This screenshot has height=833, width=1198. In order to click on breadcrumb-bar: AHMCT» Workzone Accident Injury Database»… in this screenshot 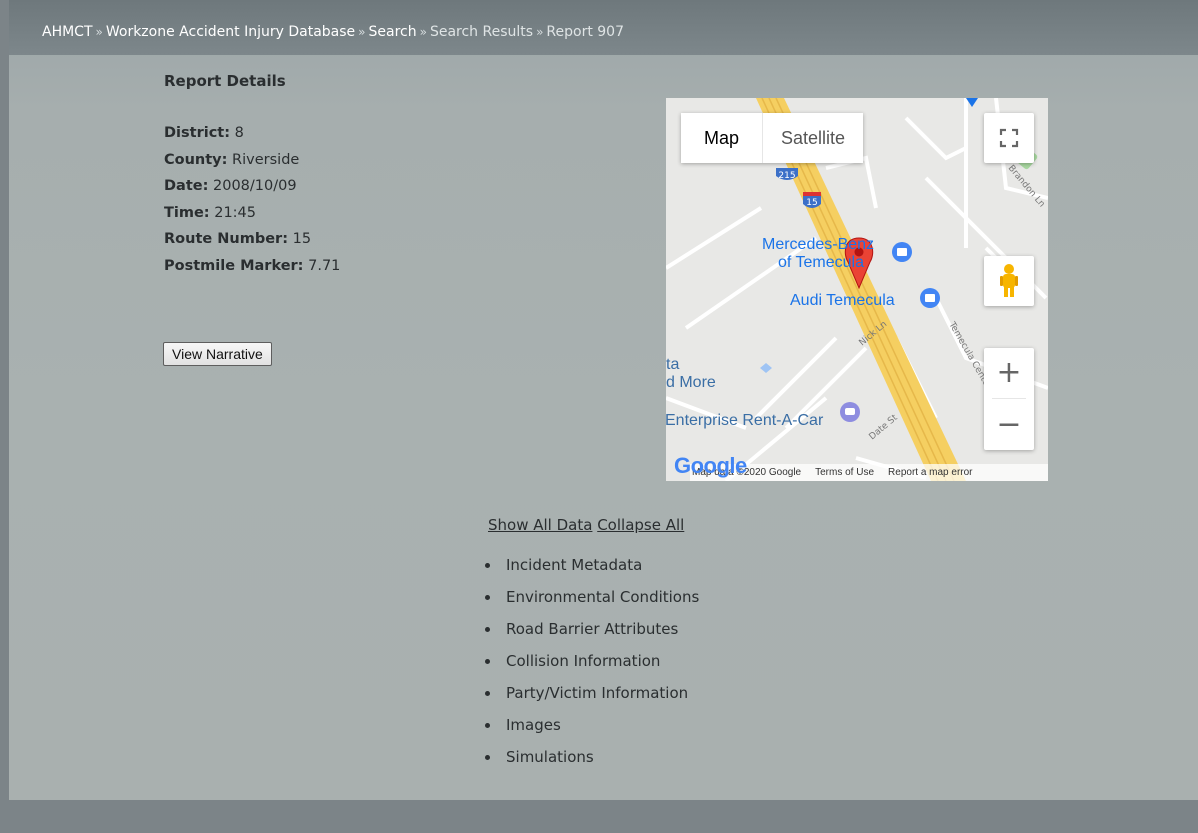, I will do `click(603, 27)`.